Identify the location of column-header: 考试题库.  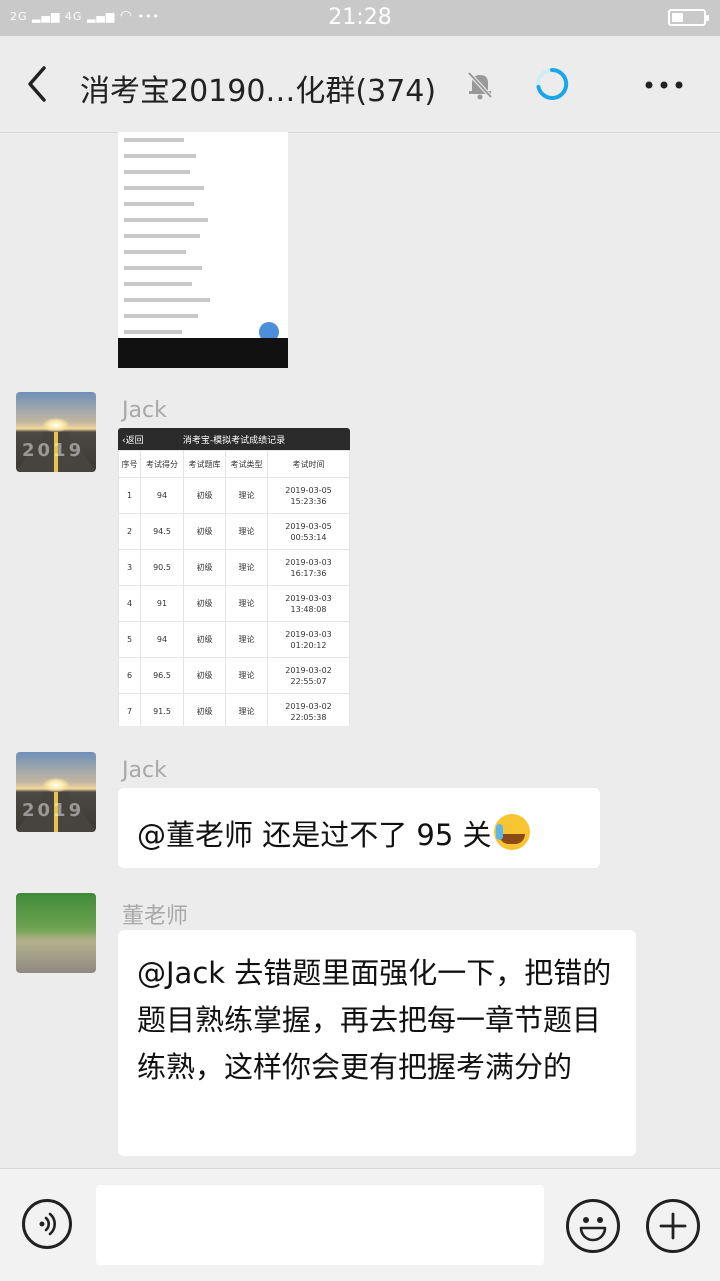
(204, 464).